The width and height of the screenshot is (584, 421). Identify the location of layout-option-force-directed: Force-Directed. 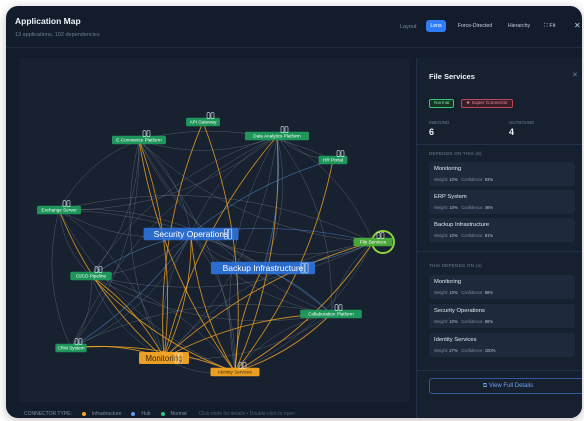
(475, 26).